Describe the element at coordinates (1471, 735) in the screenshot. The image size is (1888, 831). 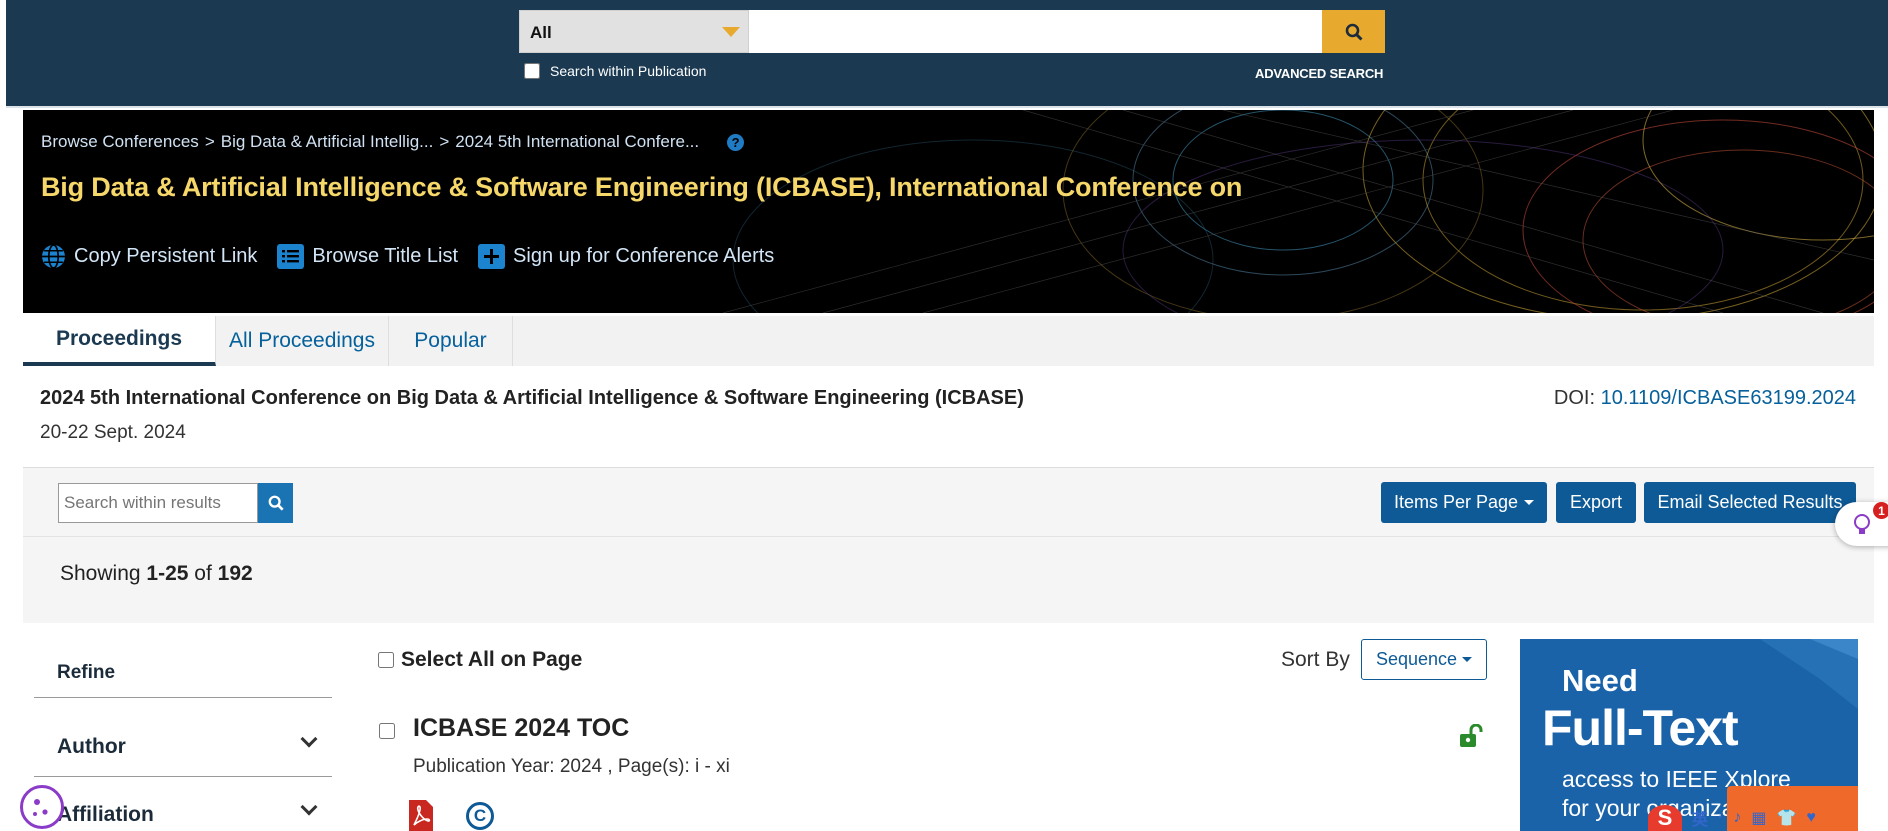
I see `open-access-lock-icon` at that location.